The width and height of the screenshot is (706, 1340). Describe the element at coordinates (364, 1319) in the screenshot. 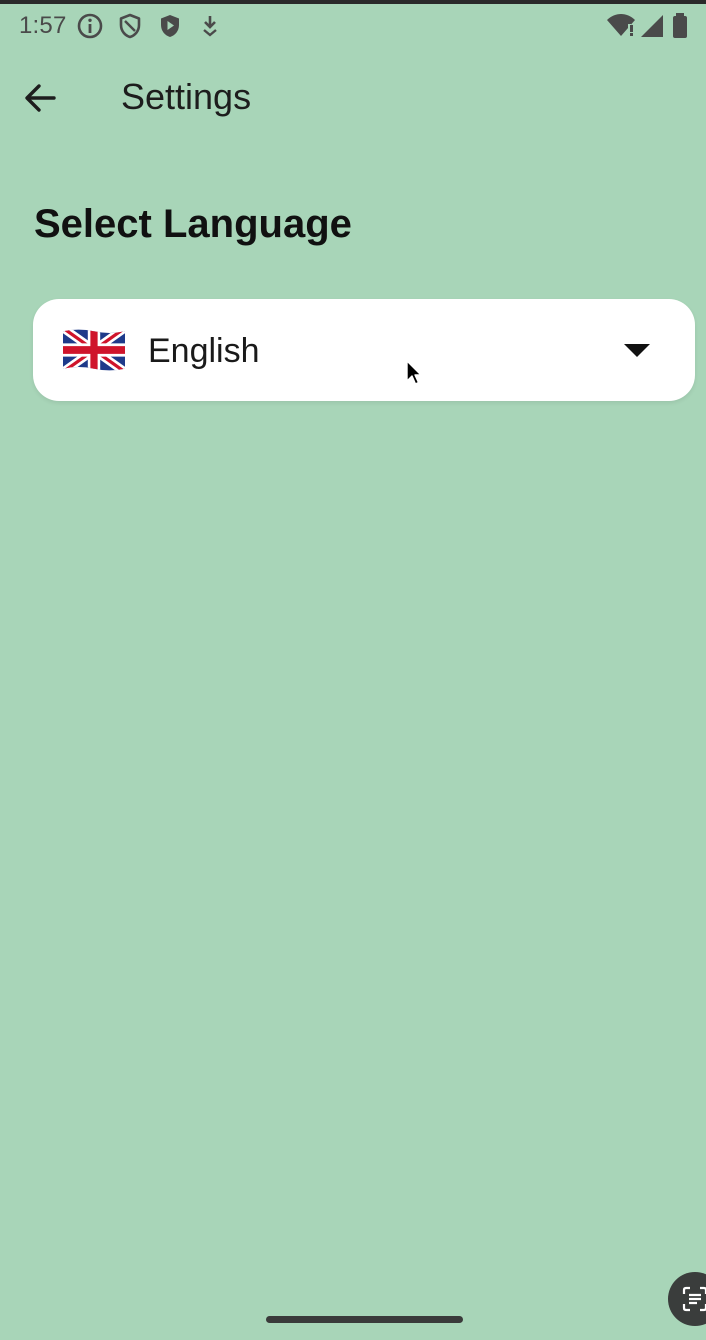

I see `home-indicator` at that location.